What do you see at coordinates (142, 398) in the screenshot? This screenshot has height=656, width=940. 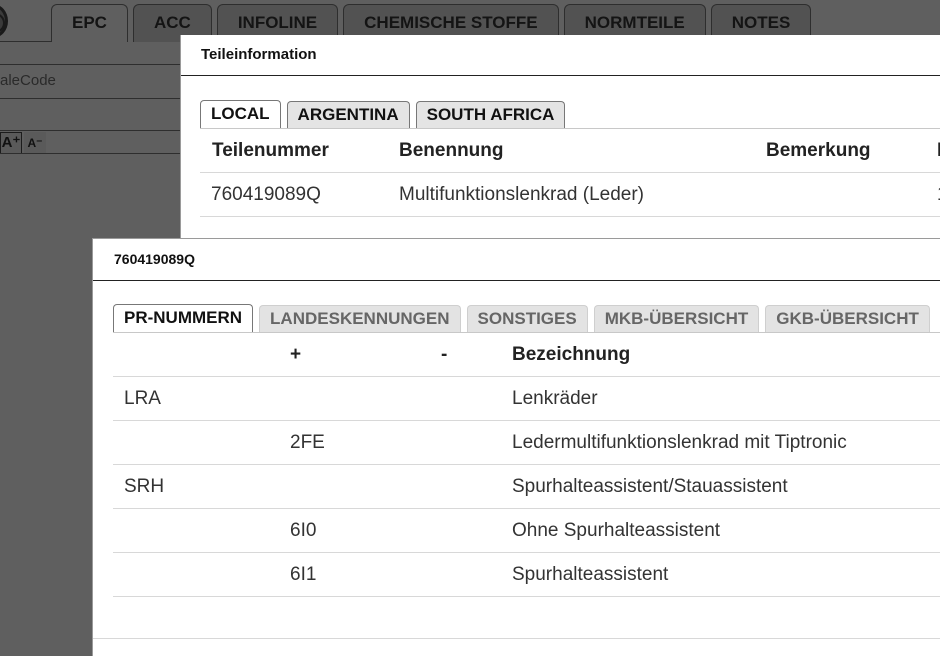 I see `cell-family: LRA` at bounding box center [142, 398].